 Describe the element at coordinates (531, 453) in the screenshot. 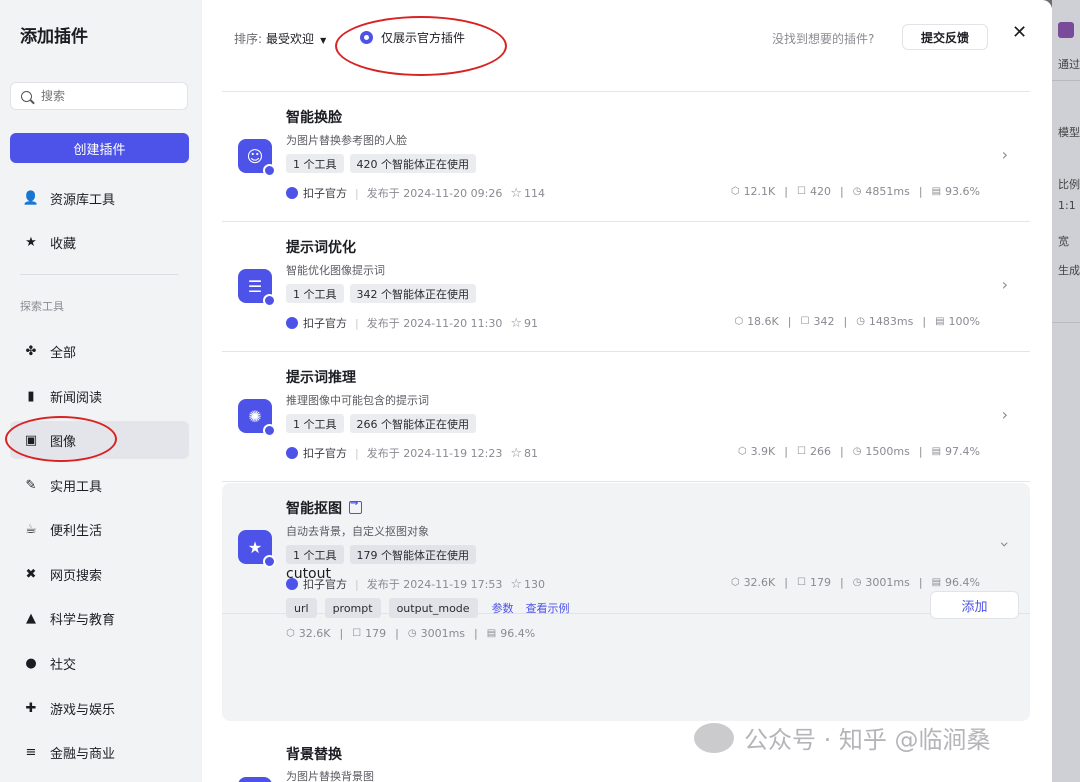

I see `star-count: 81` at that location.